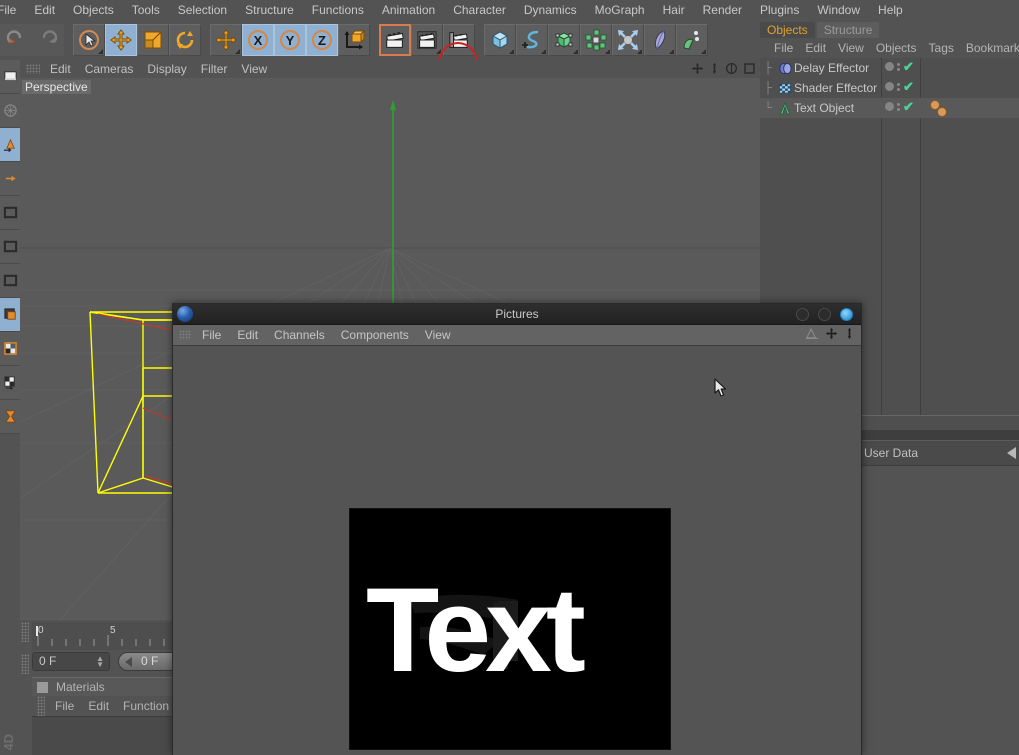 The width and height of the screenshot is (1019, 755). What do you see at coordinates (10, 417) in the screenshot?
I see `deformer-mode-button` at bounding box center [10, 417].